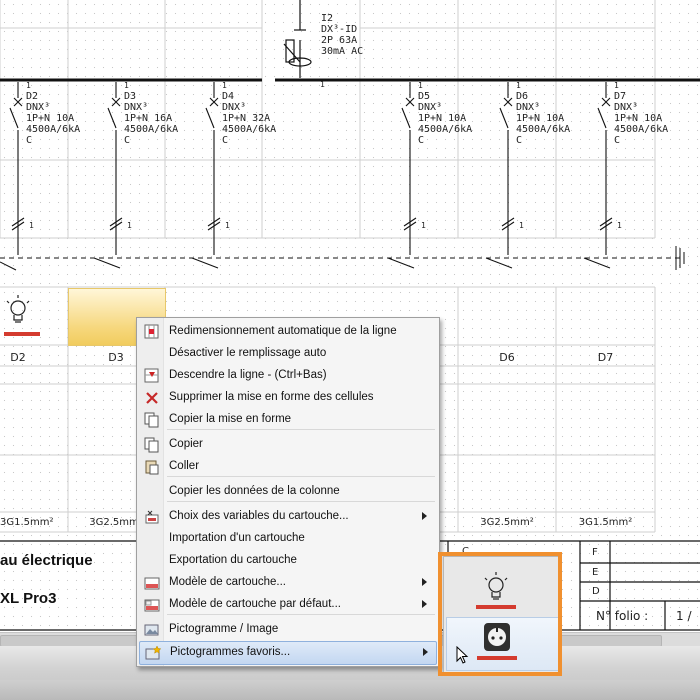  What do you see at coordinates (287, 630) in the screenshot?
I see `menu-item: Pictogramme / Image` at bounding box center [287, 630].